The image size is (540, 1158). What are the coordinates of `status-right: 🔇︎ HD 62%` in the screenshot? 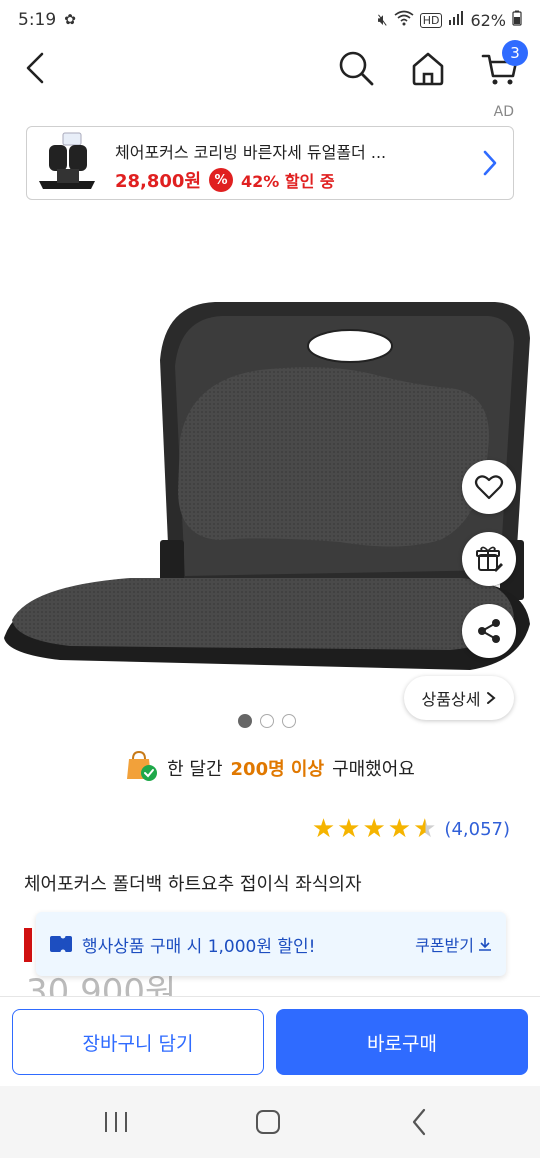 It's located at (450, 20).